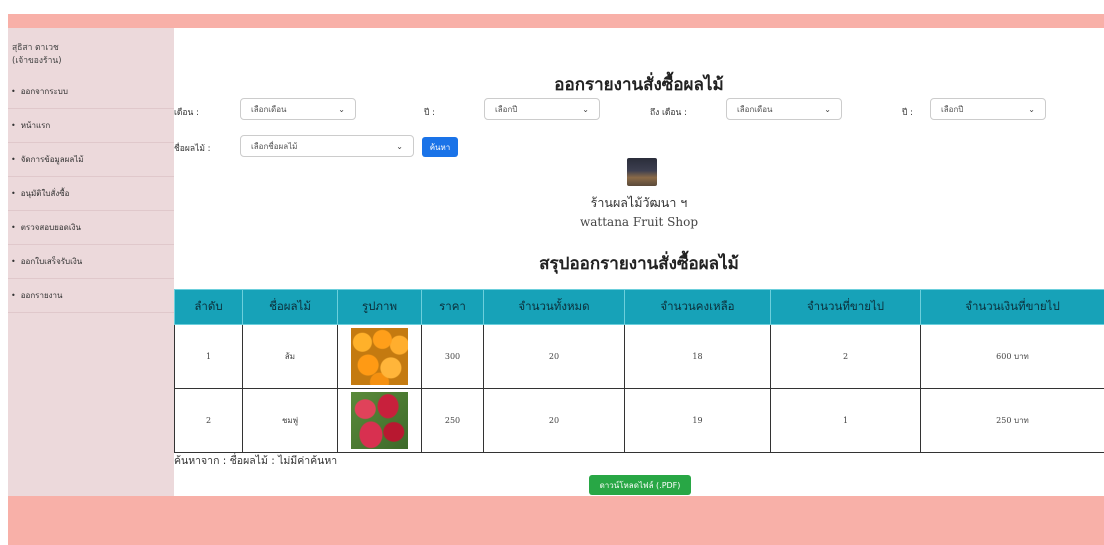 The height and width of the screenshot is (545, 1104). I want to click on footer-bar, so click(556, 520).